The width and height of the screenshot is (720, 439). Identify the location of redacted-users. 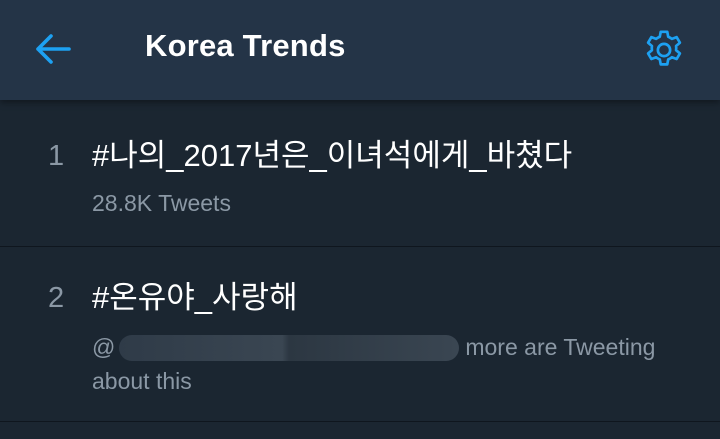
(289, 348).